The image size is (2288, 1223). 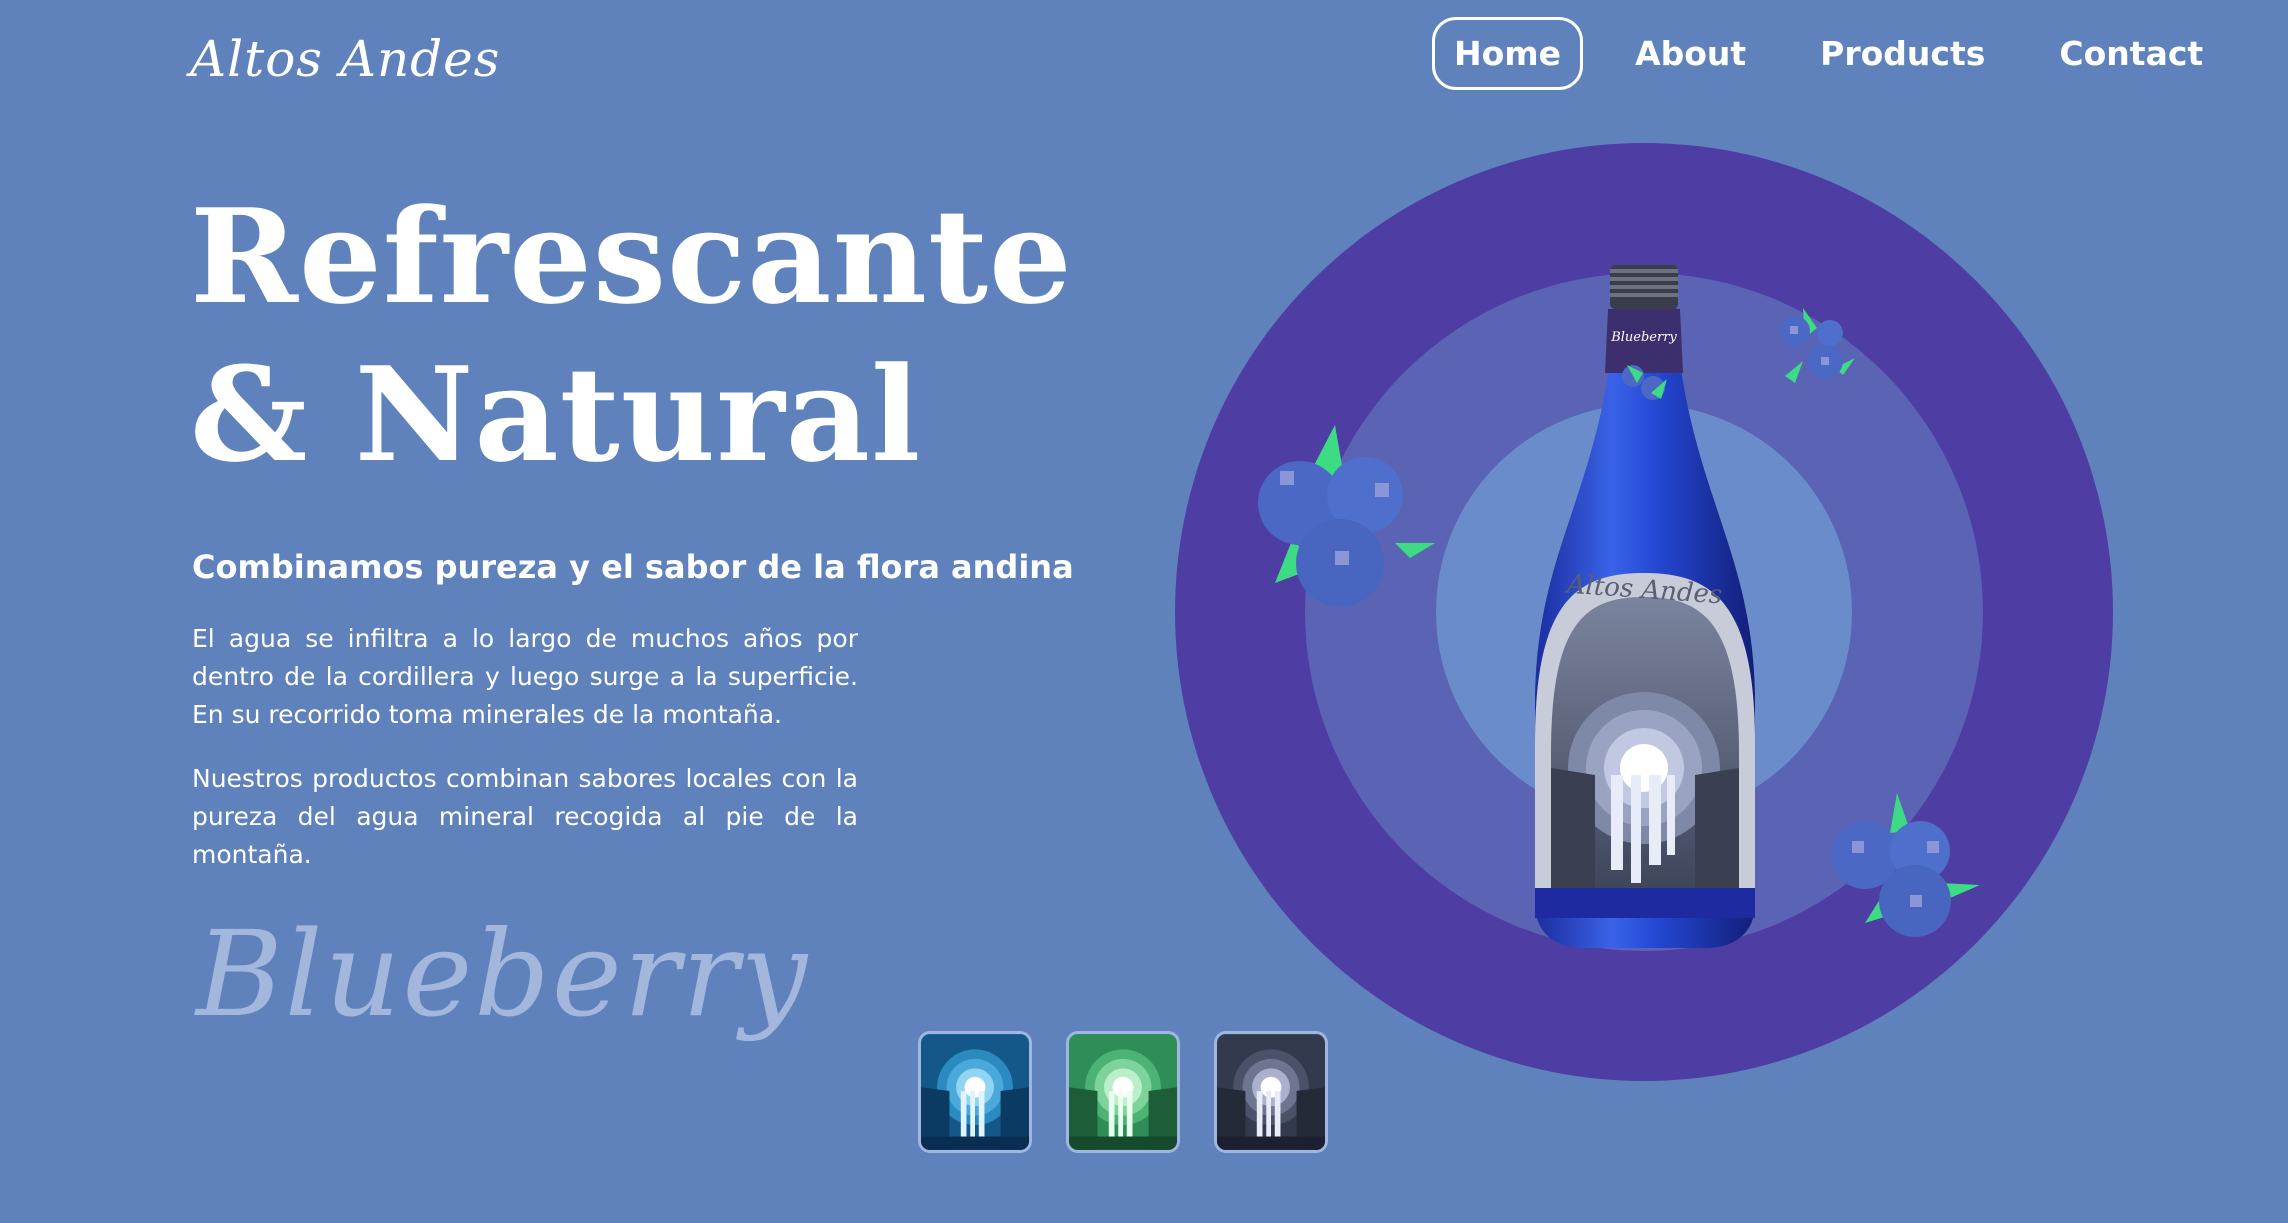 I want to click on main-nav: Home About Products Contact, so click(x=1843, y=53).